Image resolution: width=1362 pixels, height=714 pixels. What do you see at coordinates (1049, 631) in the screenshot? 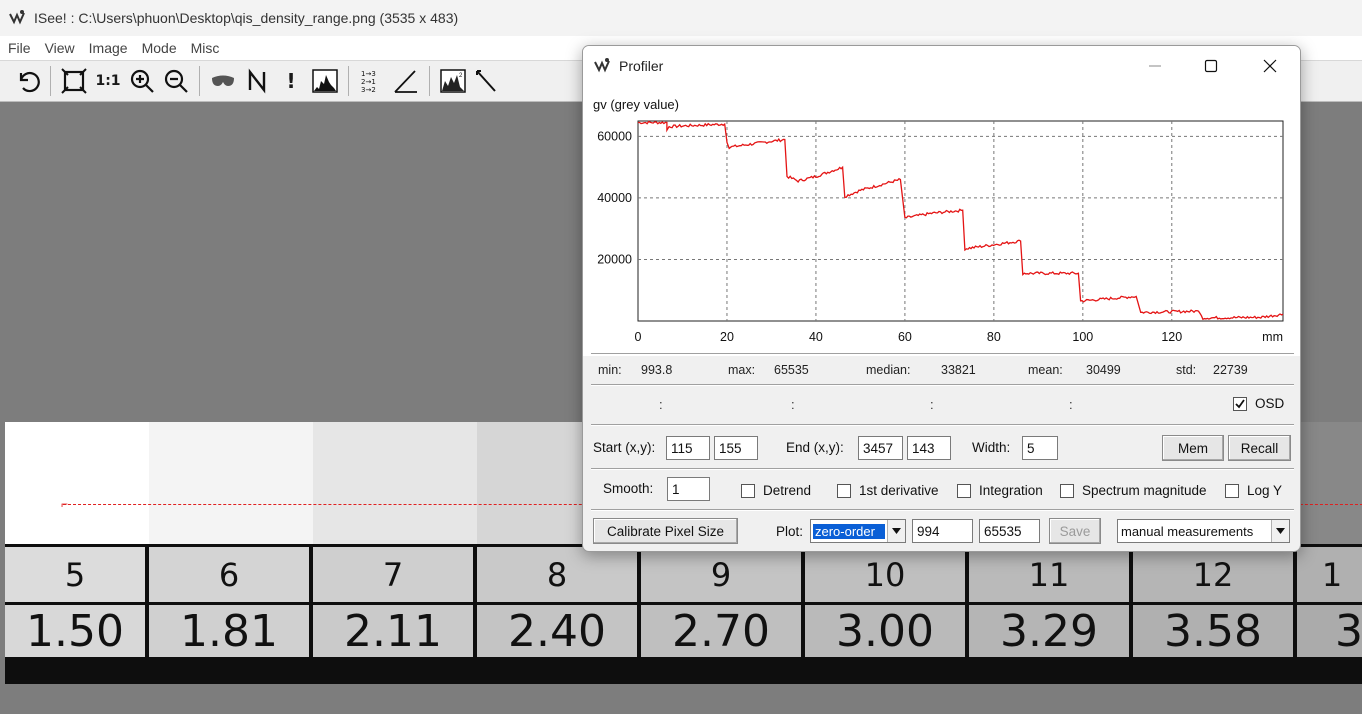
I see `density-value: 3.29` at bounding box center [1049, 631].